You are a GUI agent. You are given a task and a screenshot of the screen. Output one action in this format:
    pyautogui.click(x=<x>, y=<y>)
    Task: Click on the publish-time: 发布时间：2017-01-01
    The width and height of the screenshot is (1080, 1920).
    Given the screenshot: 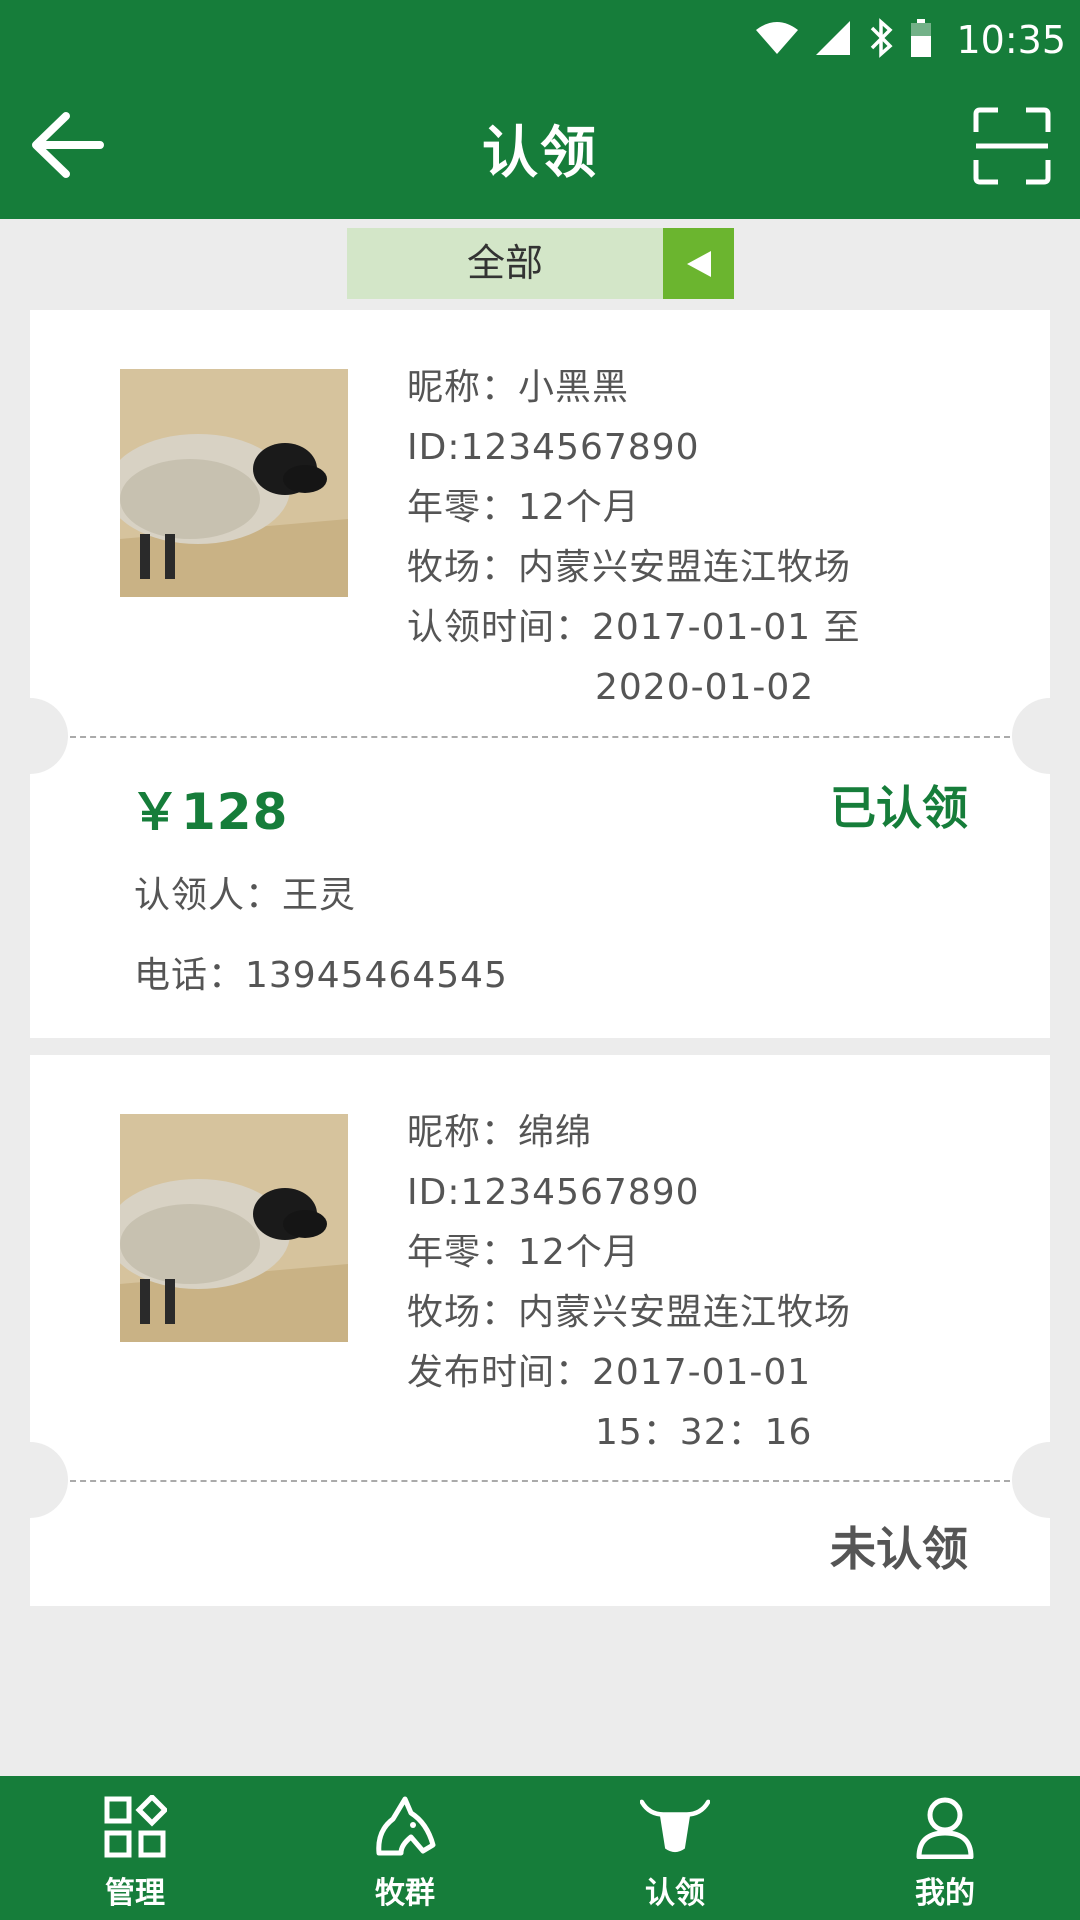 What is the action you would take?
    pyautogui.click(x=609, y=1372)
    